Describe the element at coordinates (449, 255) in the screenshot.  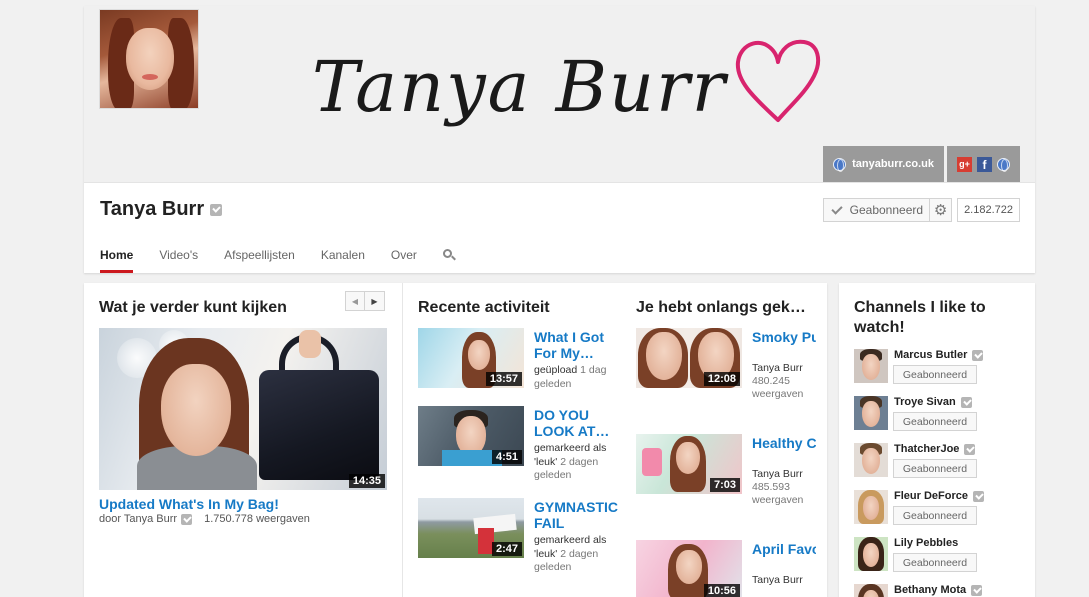
I see `search-icon` at that location.